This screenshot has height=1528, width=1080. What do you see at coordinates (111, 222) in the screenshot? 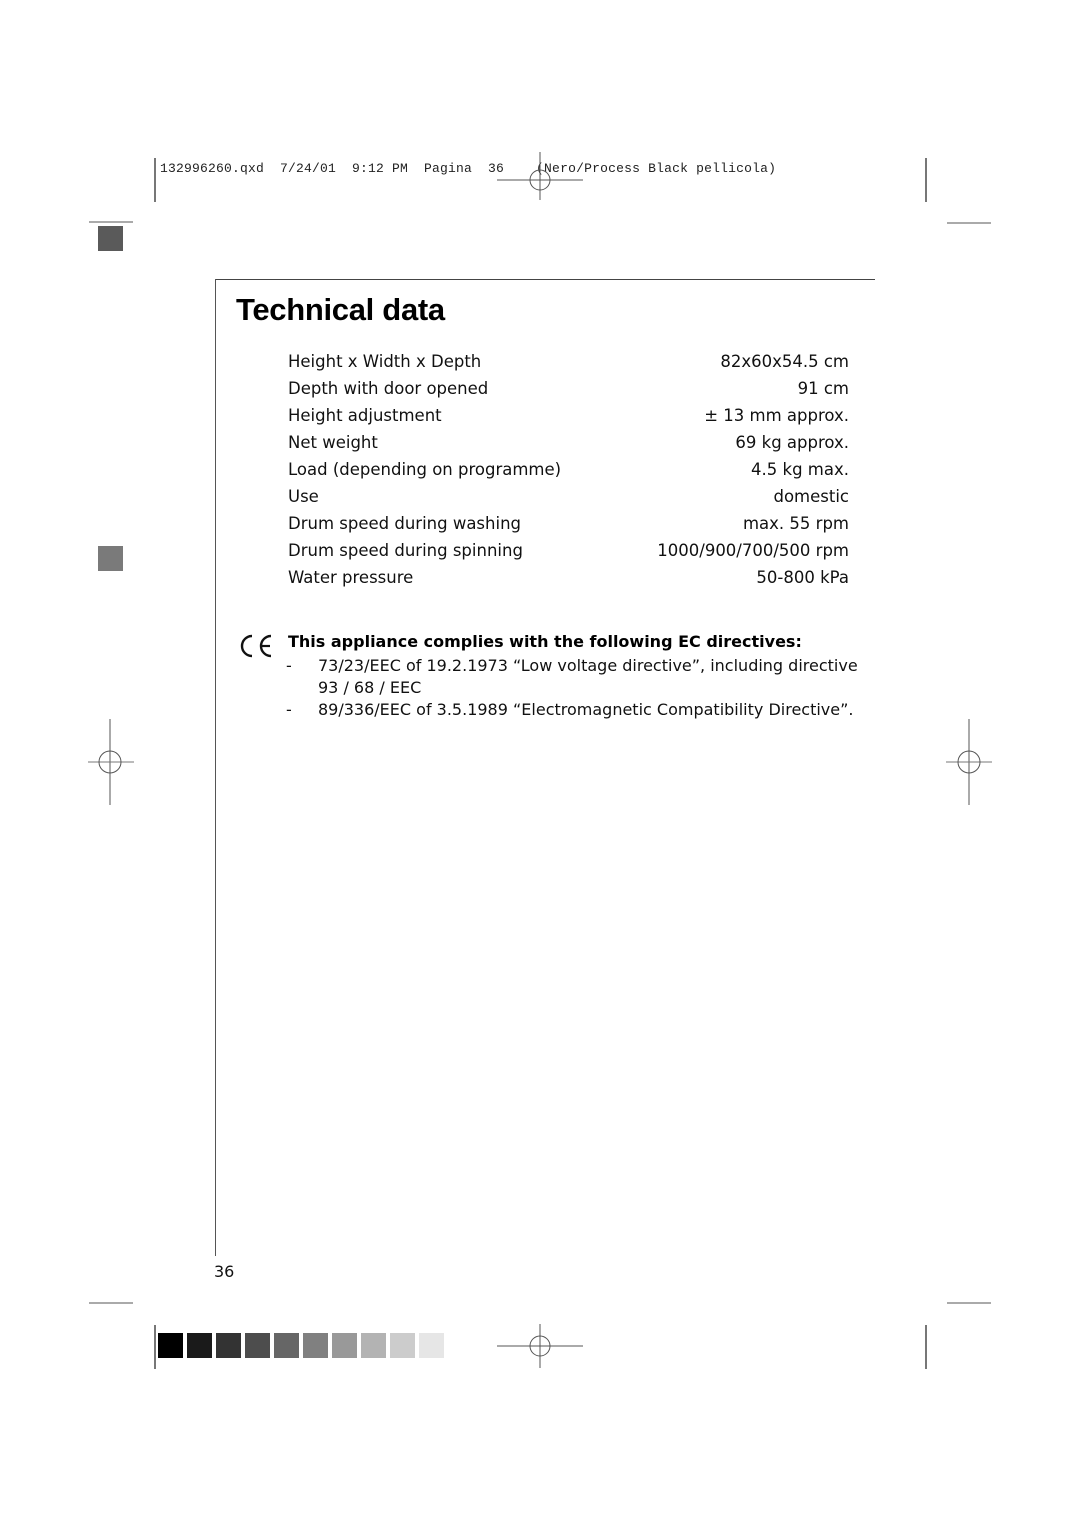
I see `crop-mark-top-left-horizontal` at bounding box center [111, 222].